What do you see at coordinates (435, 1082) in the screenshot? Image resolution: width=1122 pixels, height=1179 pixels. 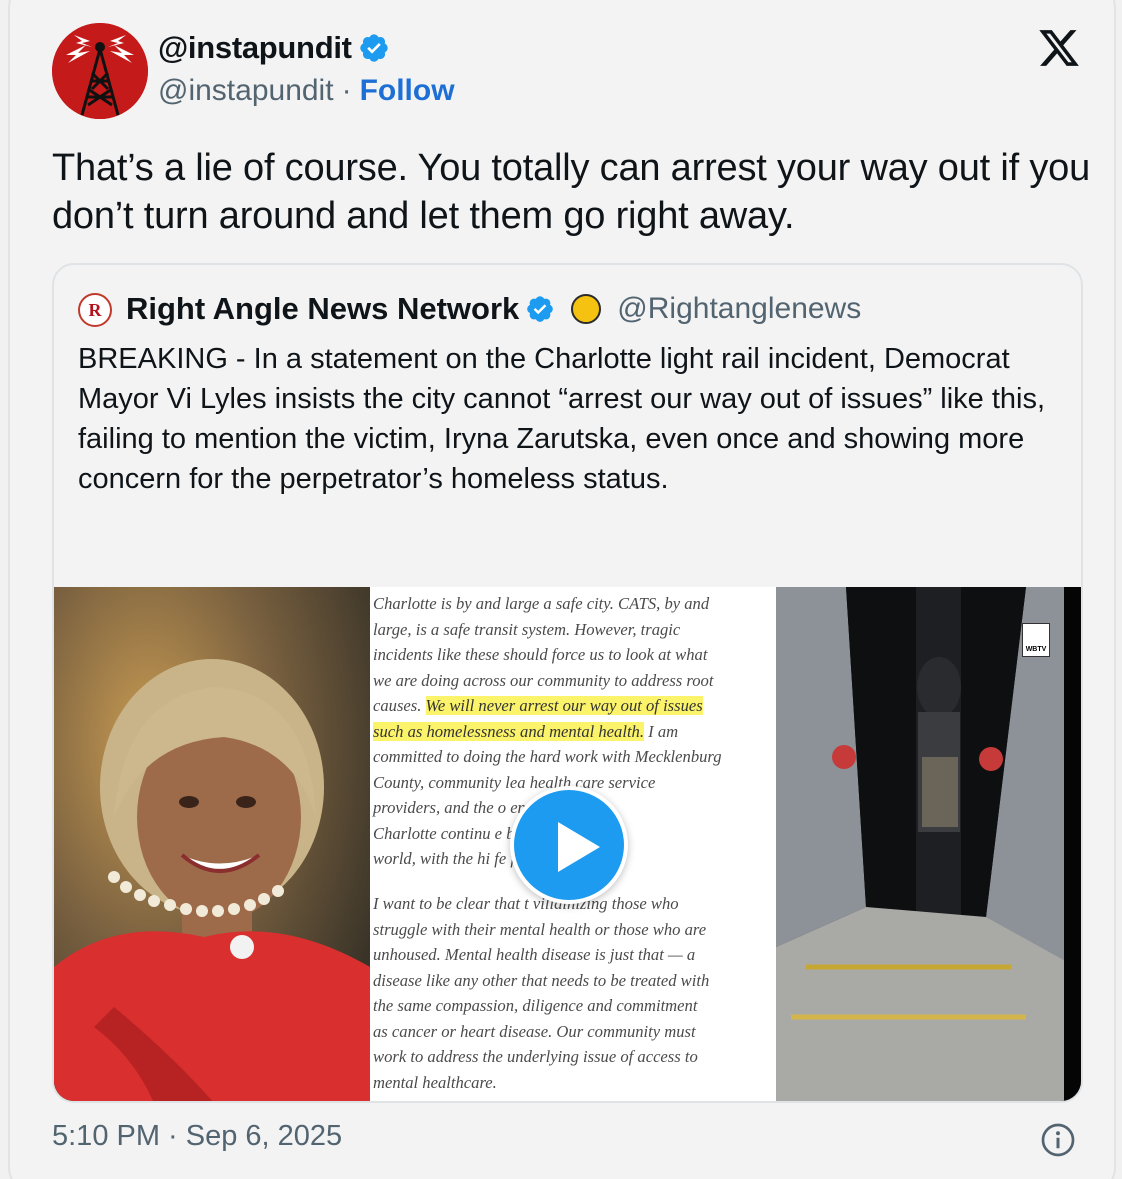 I see `doc-line: mental healthcare.` at bounding box center [435, 1082].